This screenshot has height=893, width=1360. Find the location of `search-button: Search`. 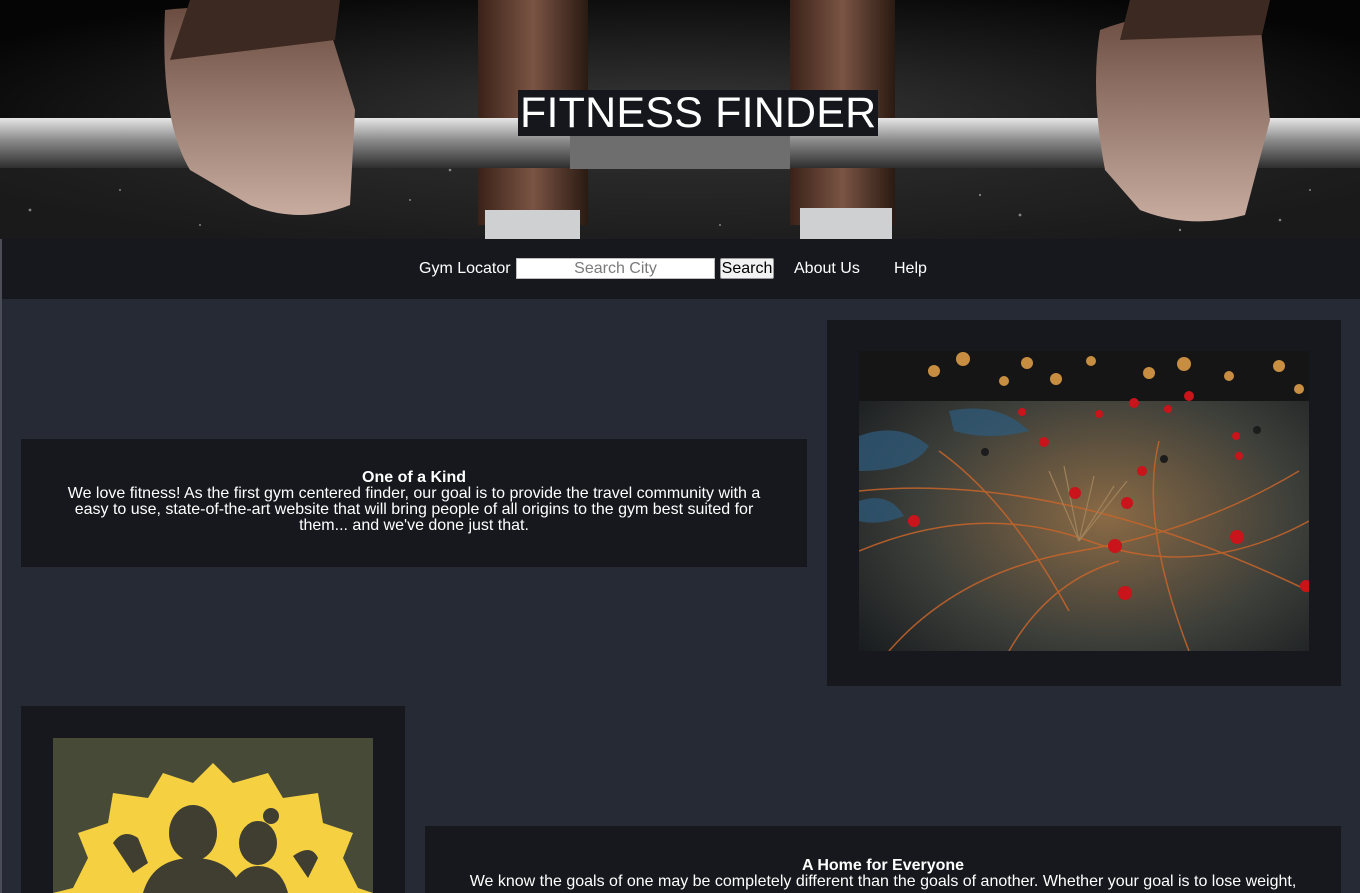

search-button: Search is located at coordinates (747, 268).